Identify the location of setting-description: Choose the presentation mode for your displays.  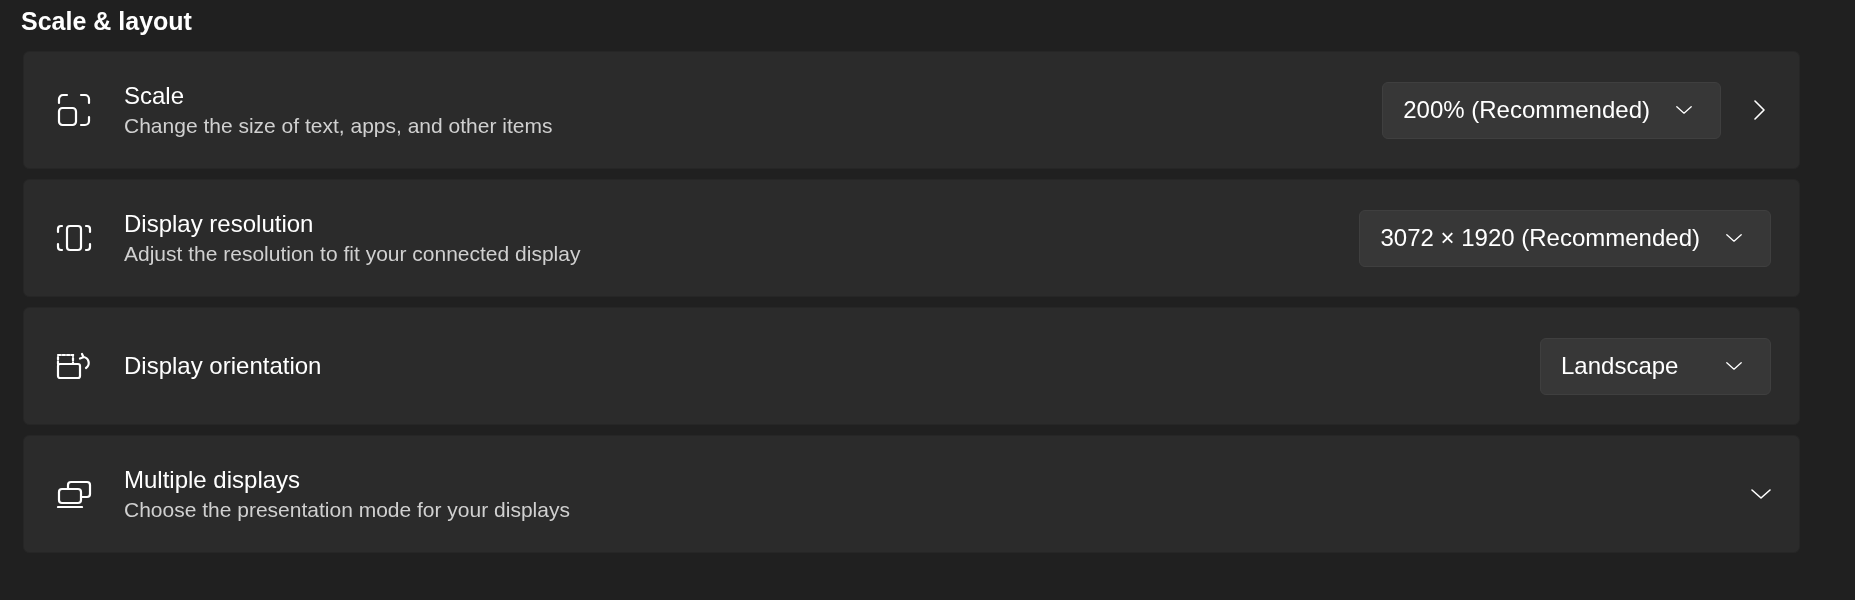
(347, 510).